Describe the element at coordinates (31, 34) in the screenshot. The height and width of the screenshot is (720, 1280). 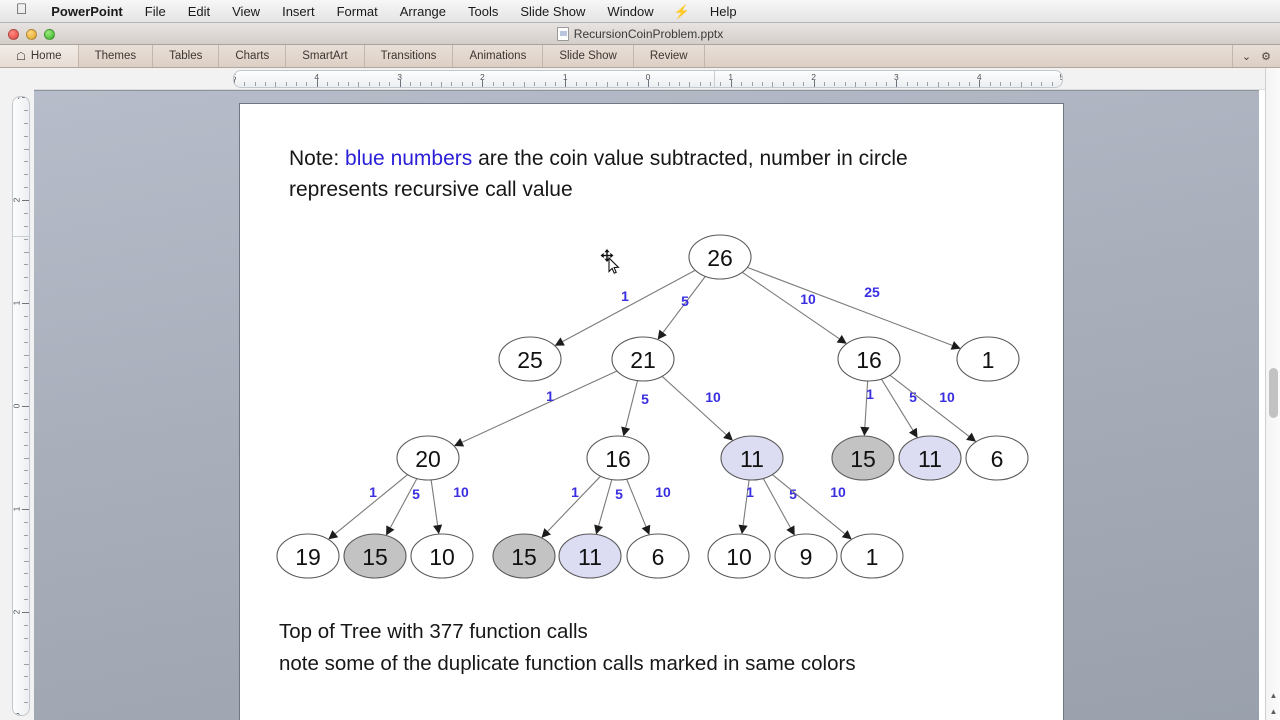
I see `minimize-button` at that location.